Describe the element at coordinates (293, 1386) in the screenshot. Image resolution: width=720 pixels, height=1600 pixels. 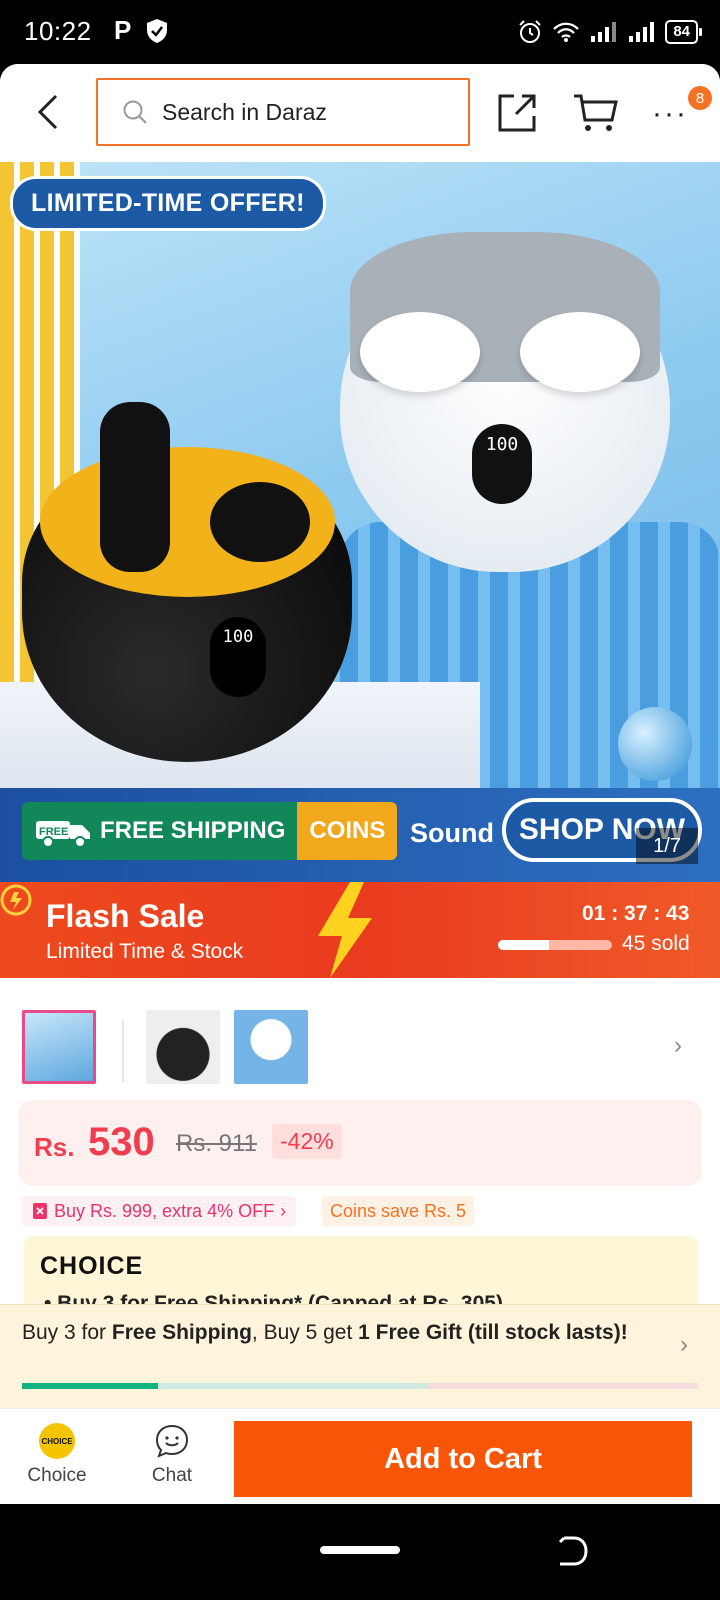
I see `progress-segment-next` at that location.